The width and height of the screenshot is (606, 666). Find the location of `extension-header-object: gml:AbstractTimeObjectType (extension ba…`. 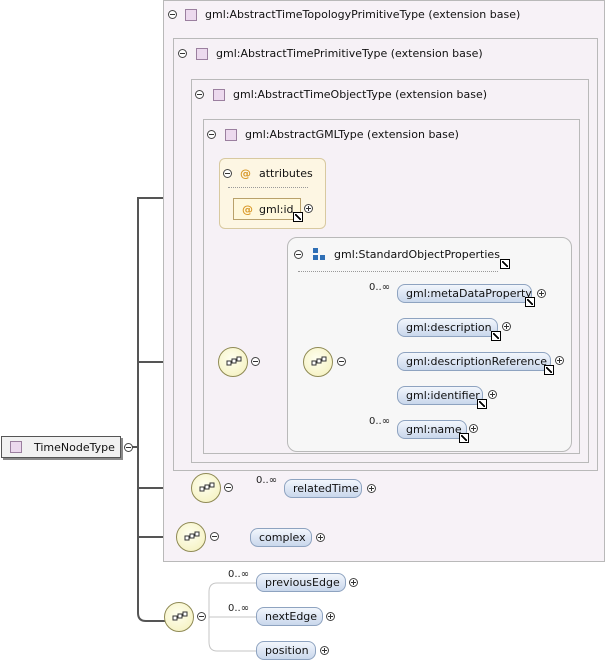

extension-header-object: gml:AbstractTimeObjectType (extension ba… is located at coordinates (341, 94).